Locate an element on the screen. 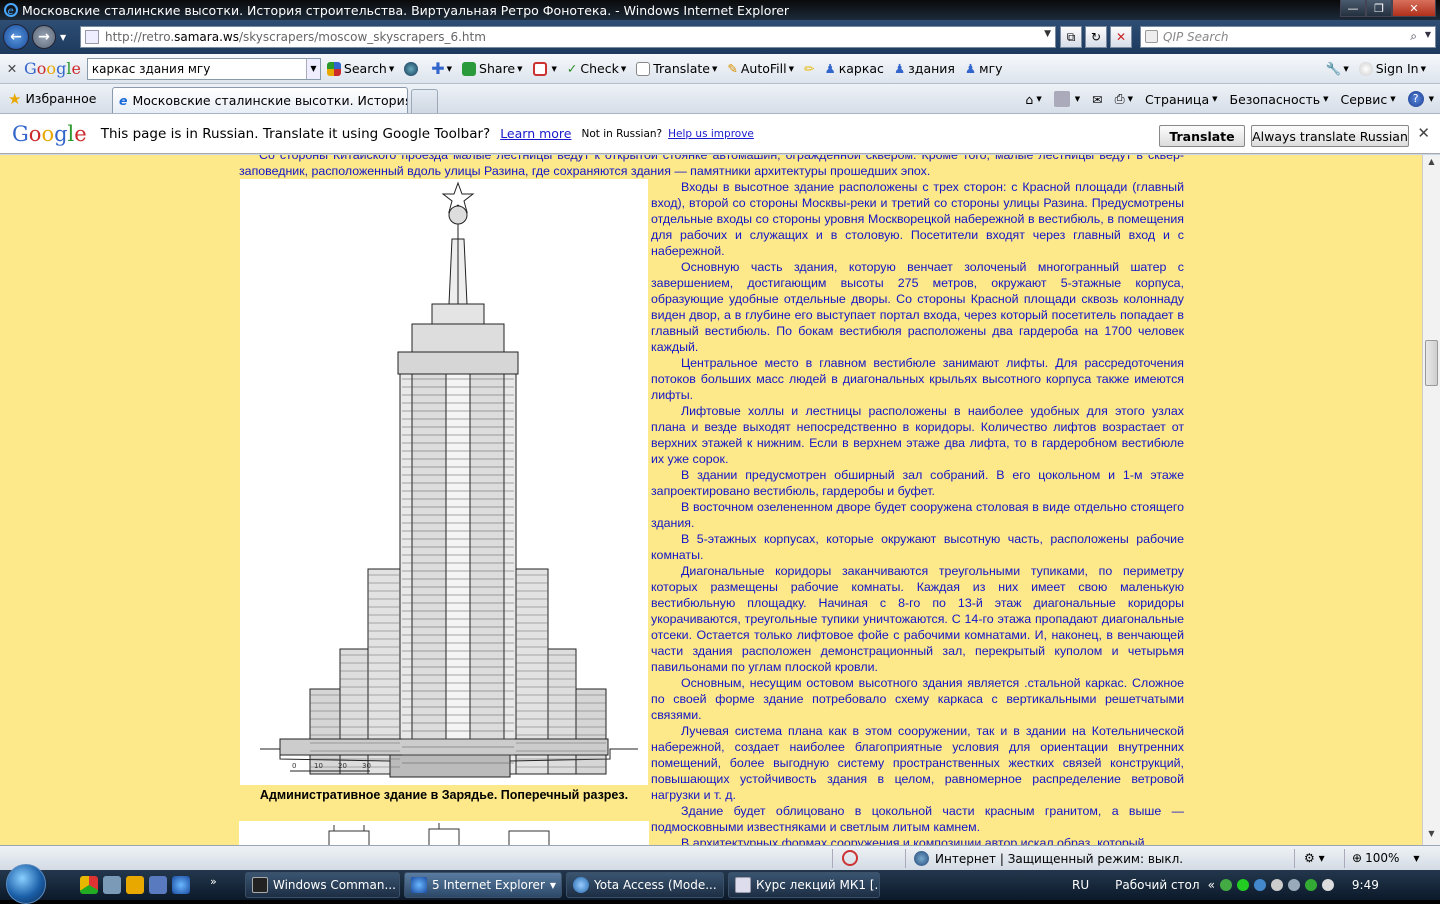  term-button-mgu: ♟ мгу is located at coordinates (984, 68).